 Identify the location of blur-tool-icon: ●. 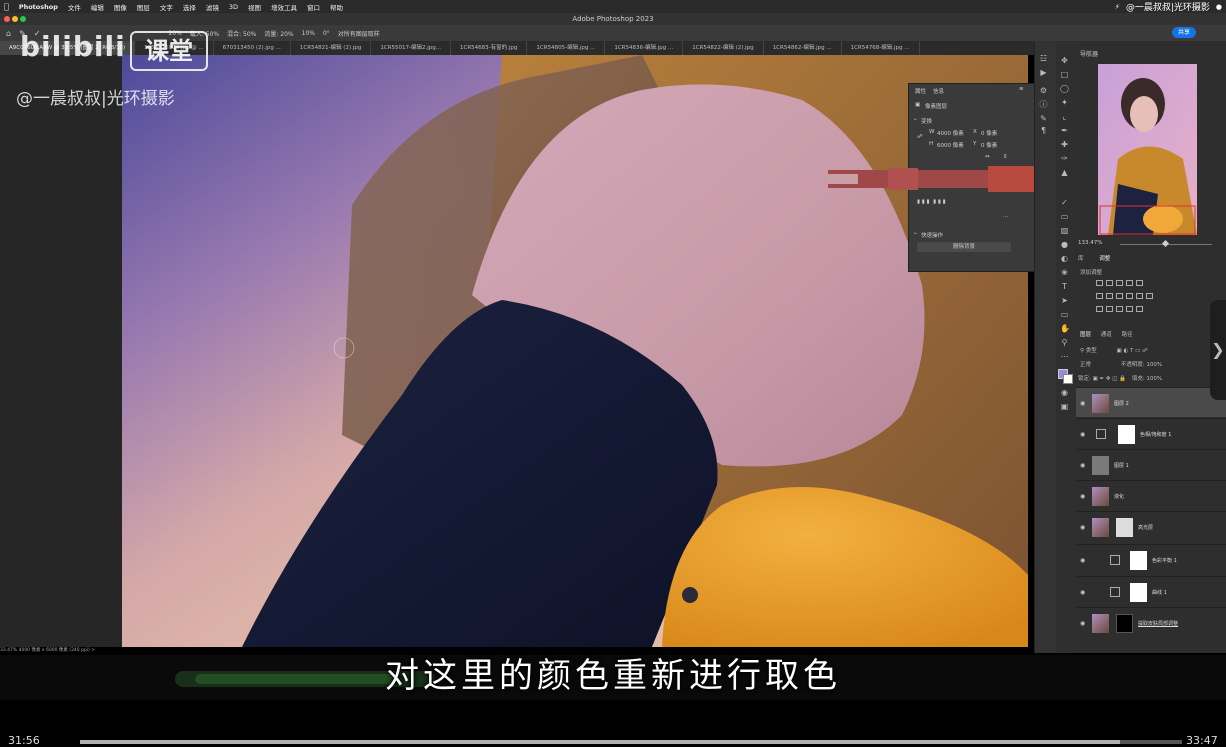
(1064, 245).